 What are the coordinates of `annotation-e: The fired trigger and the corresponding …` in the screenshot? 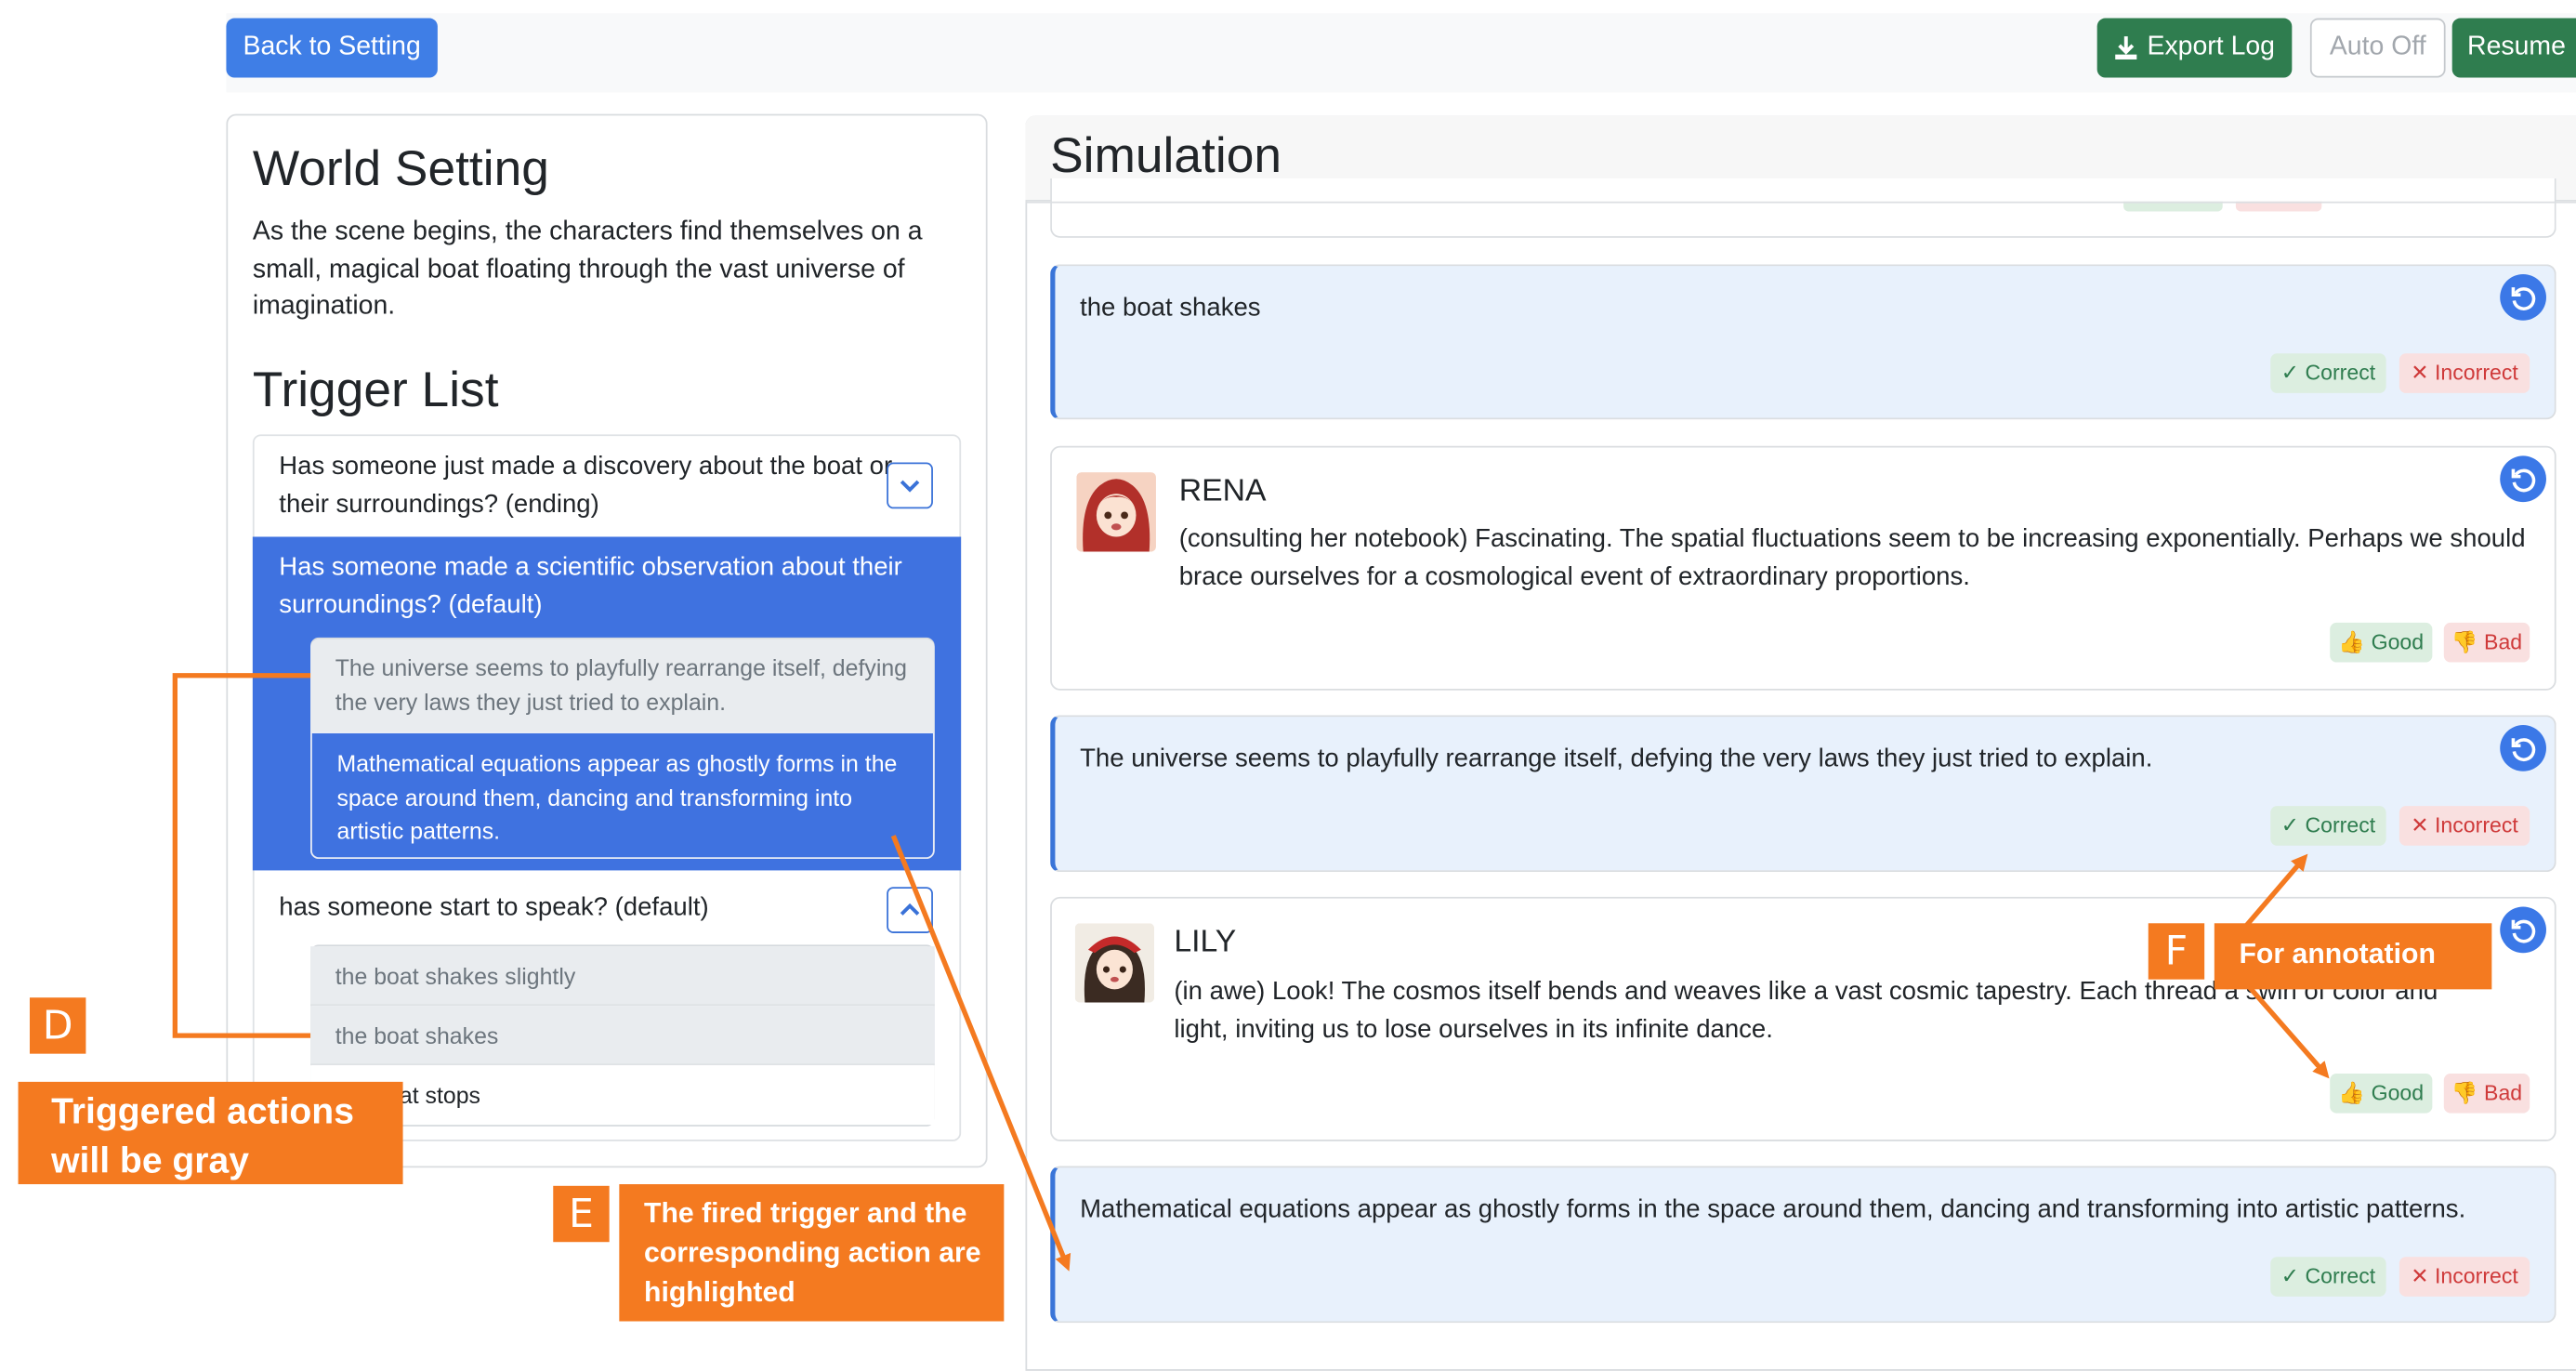 It's located at (812, 1253).